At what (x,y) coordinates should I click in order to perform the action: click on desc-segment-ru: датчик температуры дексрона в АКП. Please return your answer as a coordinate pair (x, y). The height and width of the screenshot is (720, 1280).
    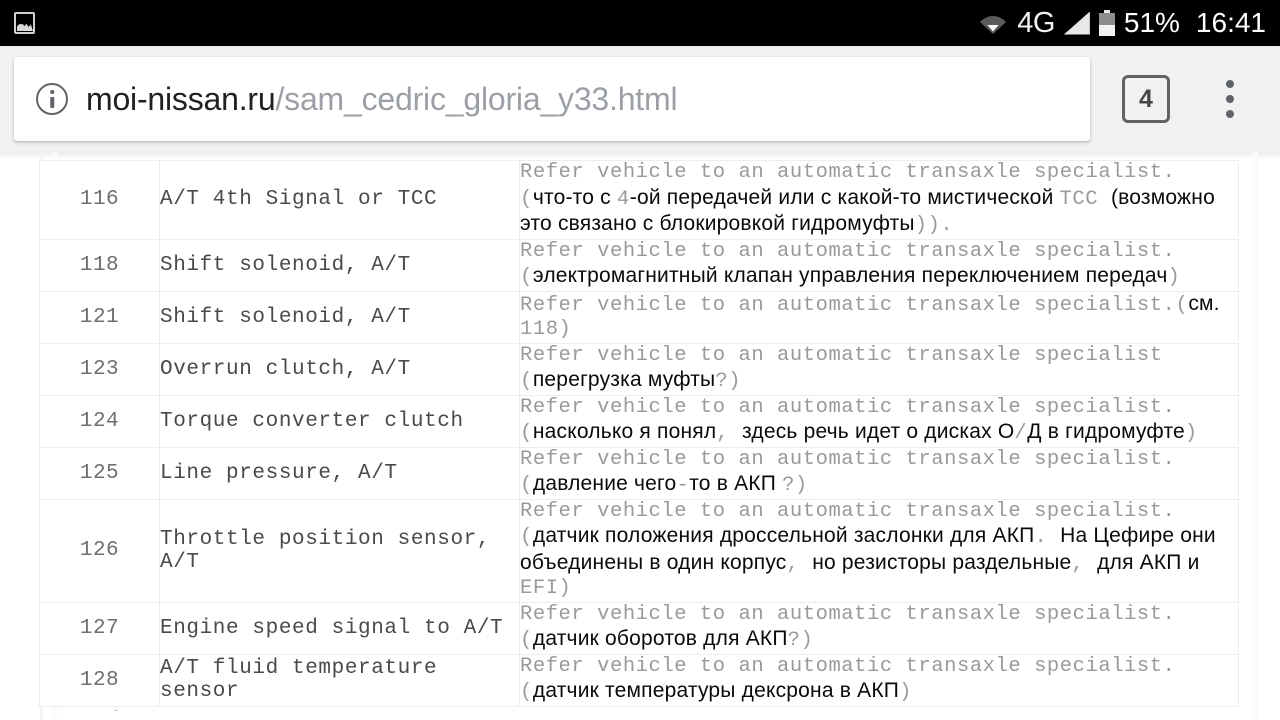
    Looking at the image, I should click on (716, 690).